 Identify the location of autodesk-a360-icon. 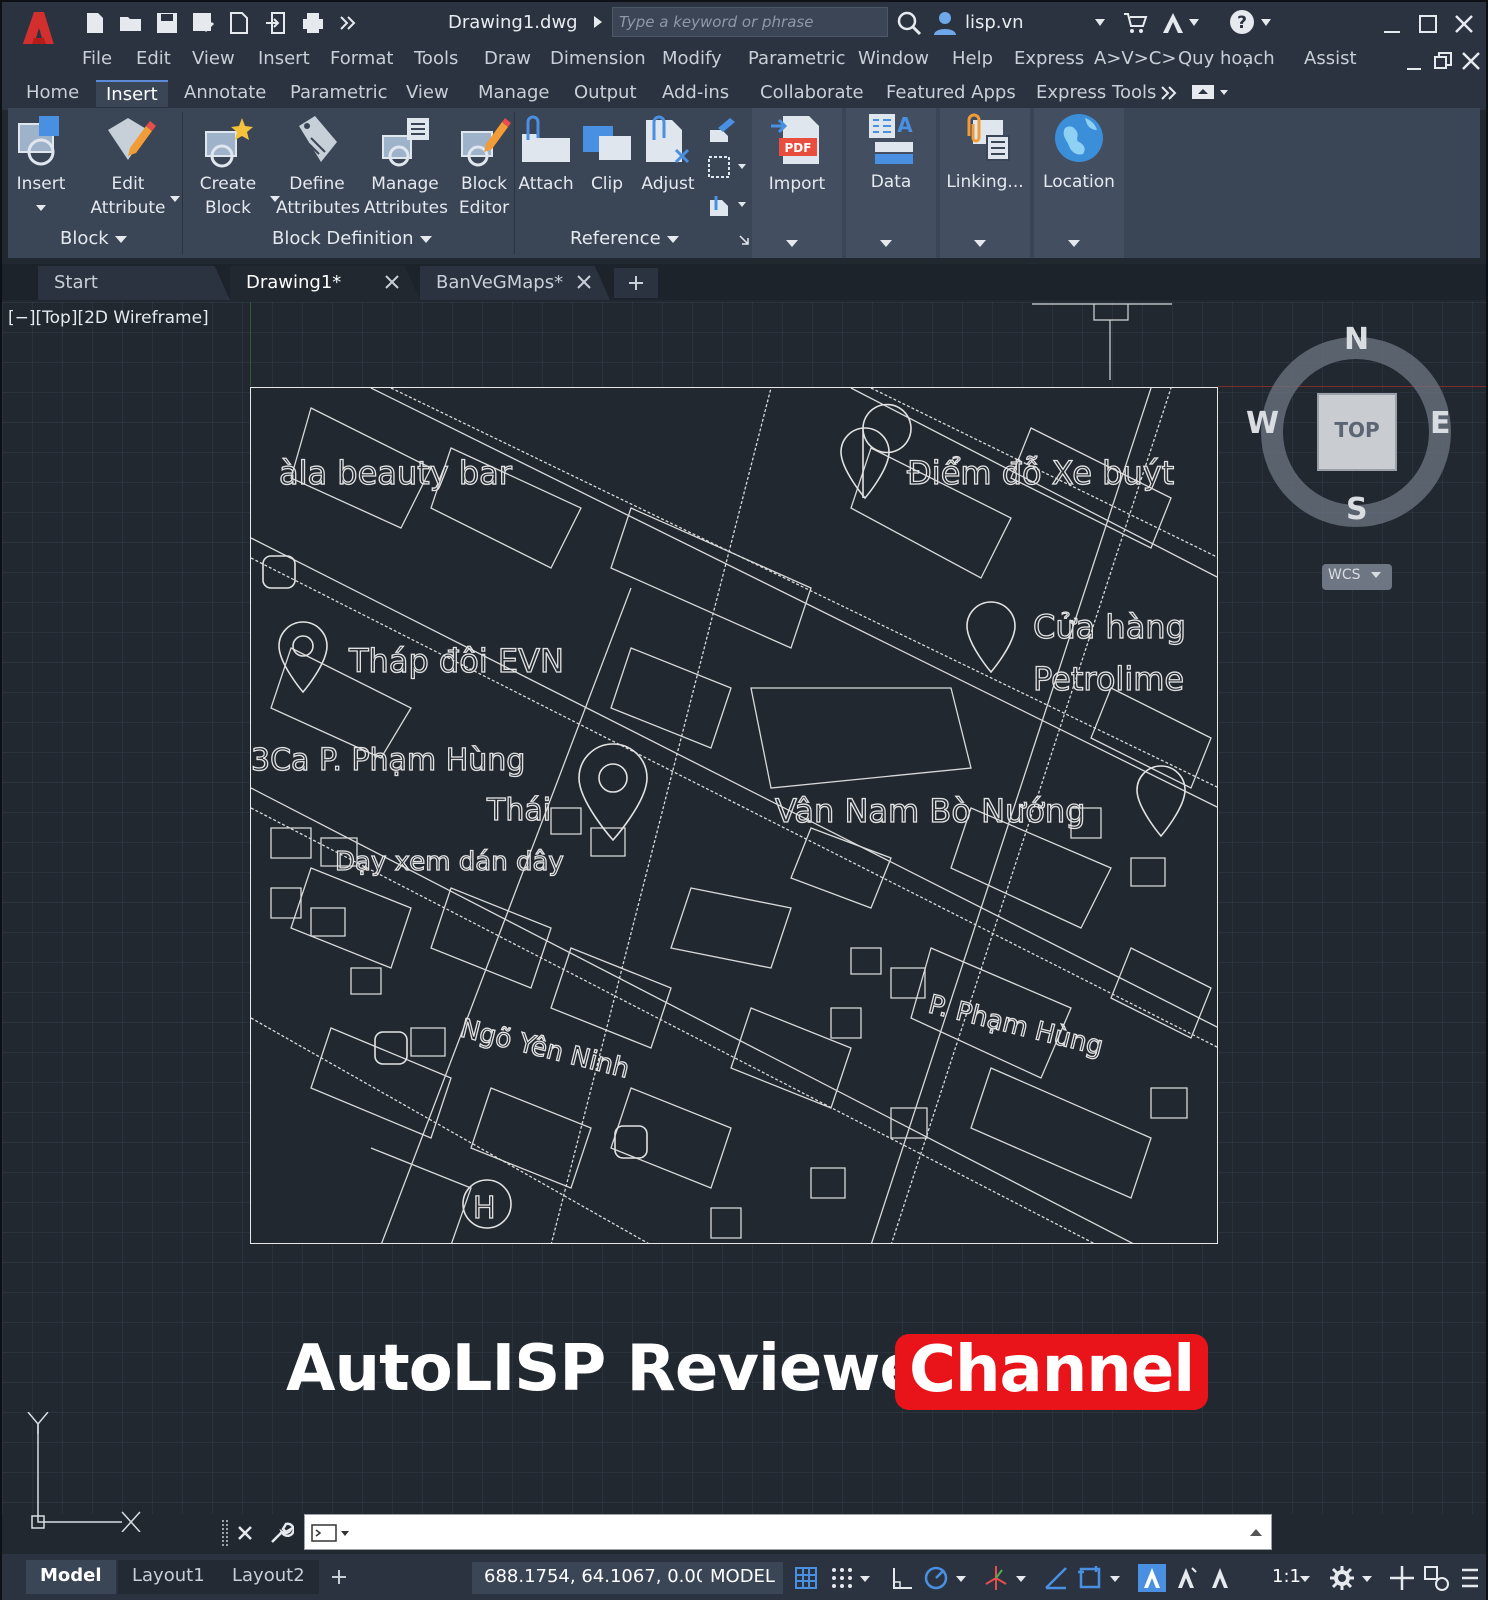
(1173, 23).